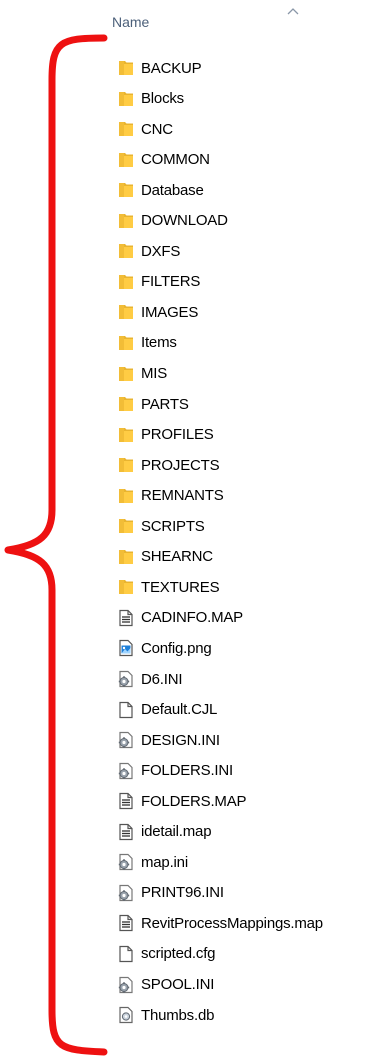 The width and height of the screenshot is (369, 1061). What do you see at coordinates (242, 496) in the screenshot?
I see `folder-item: REMNANTS` at bounding box center [242, 496].